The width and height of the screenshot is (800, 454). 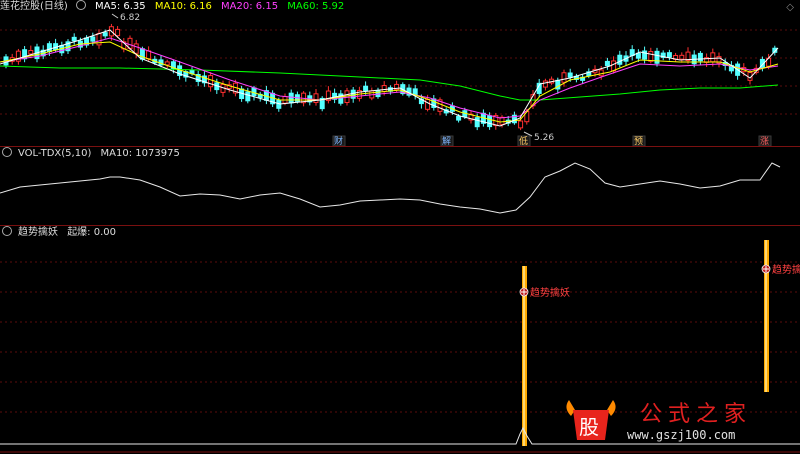 What do you see at coordinates (786, 269) in the screenshot?
I see `signal-annotation-1: 趋势擒妖` at bounding box center [786, 269].